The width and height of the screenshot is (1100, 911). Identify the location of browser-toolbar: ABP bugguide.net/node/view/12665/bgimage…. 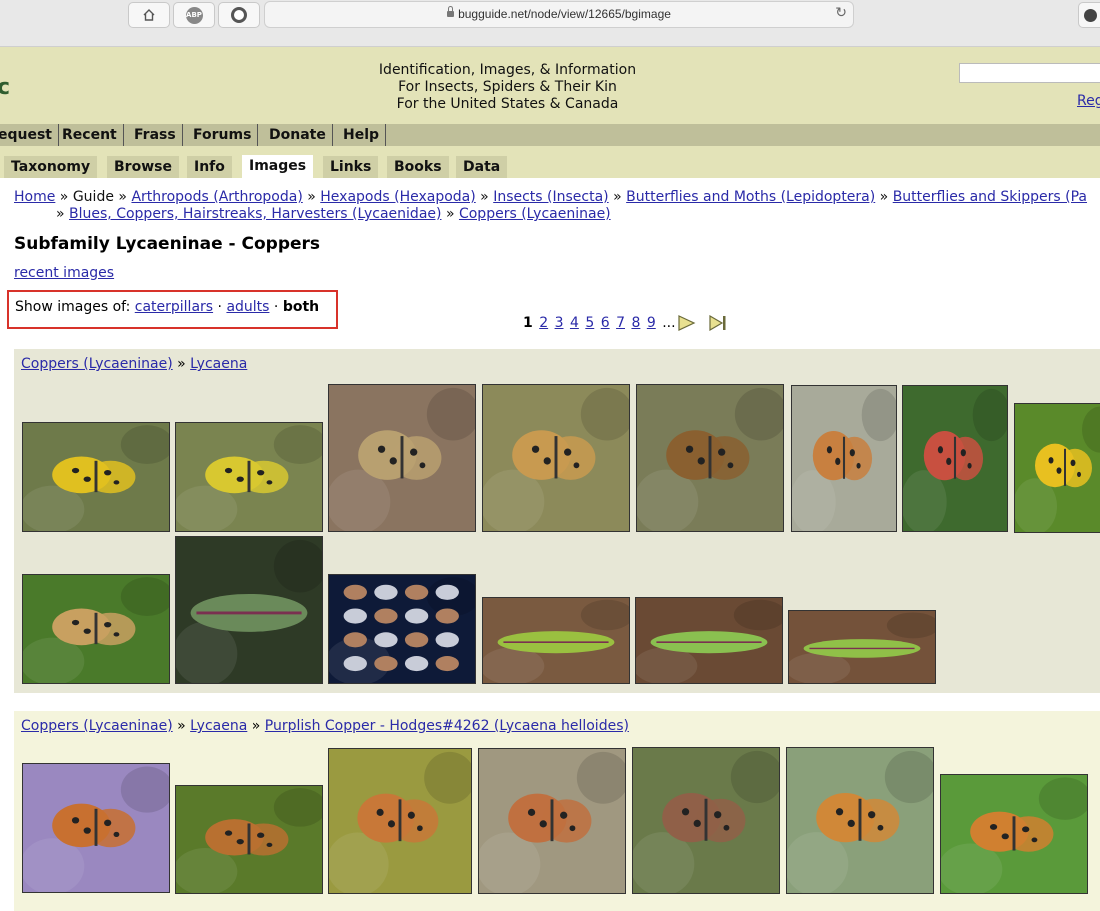
(550, 23).